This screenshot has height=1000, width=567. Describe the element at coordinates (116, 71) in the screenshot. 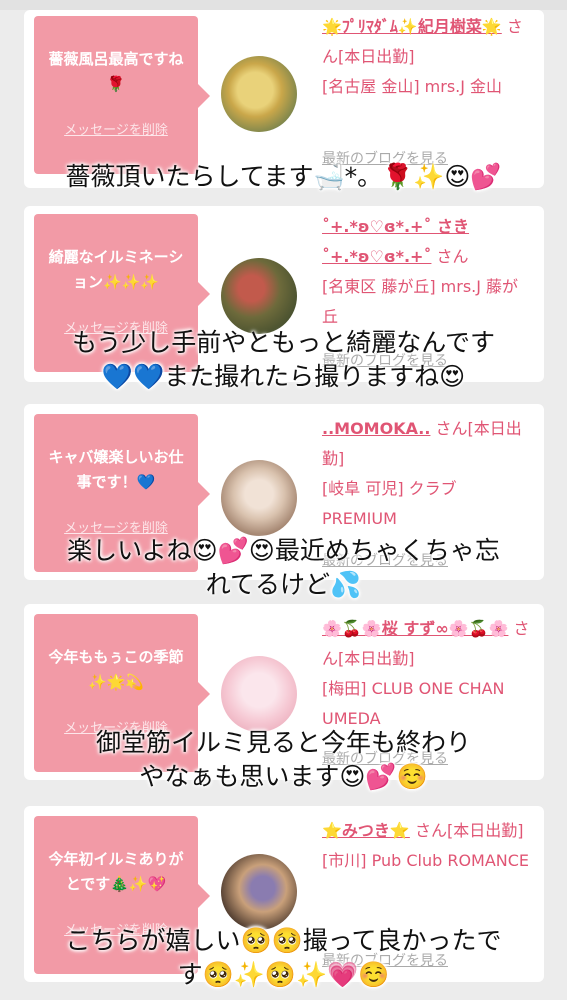

I see `message-text: 薔薇風呂最高ですね🌹` at that location.